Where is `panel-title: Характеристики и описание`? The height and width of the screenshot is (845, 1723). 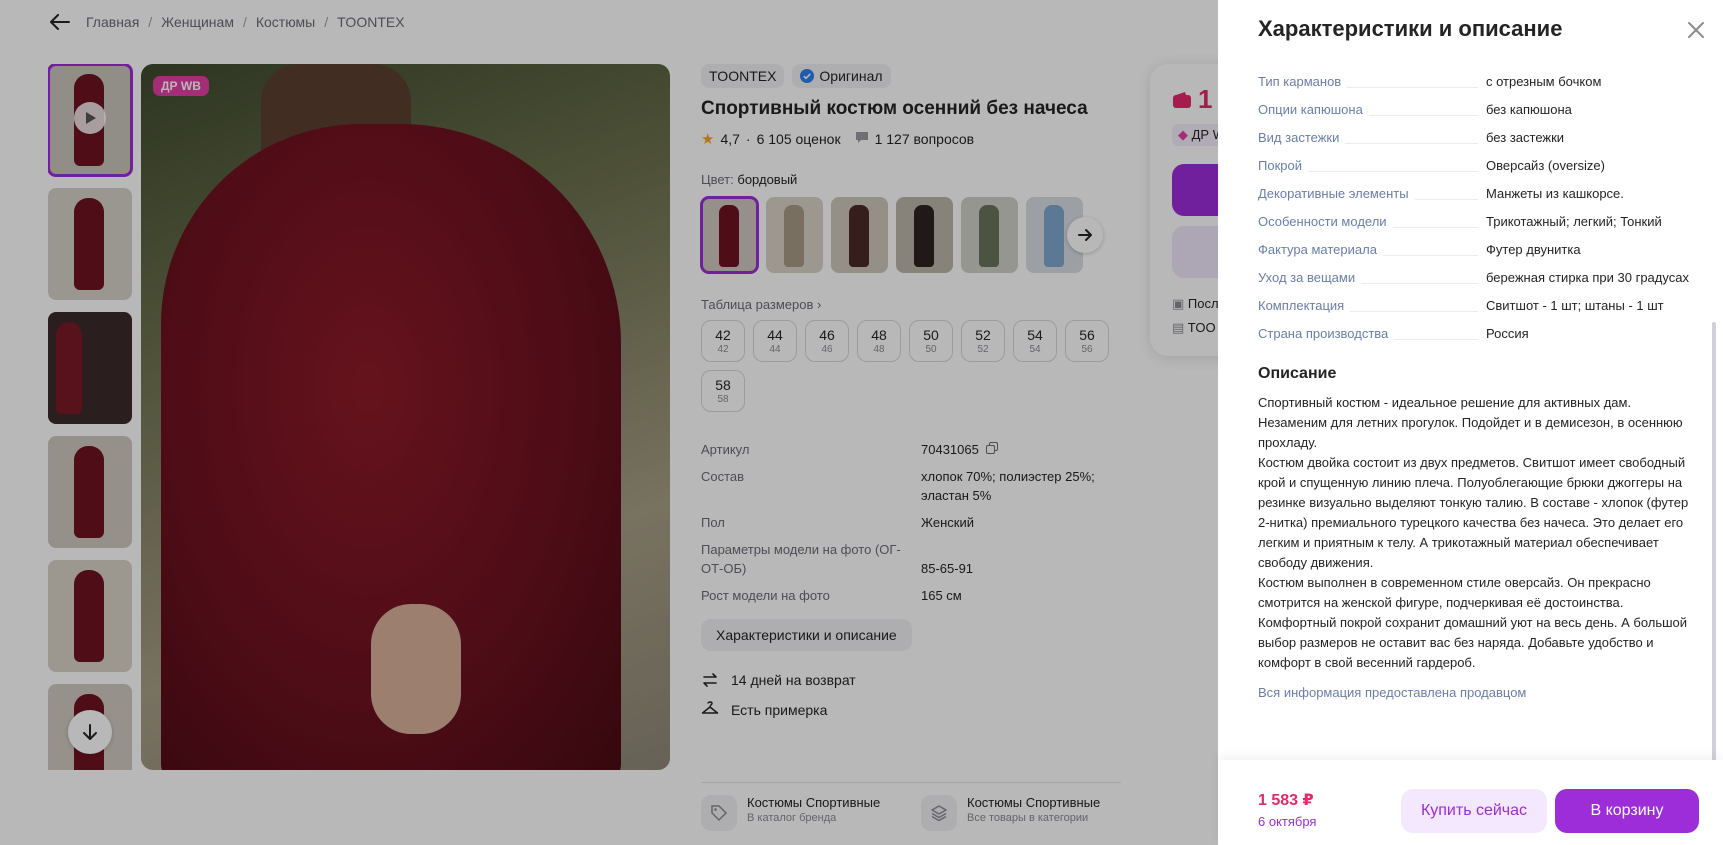 panel-title: Характеристики и описание is located at coordinates (1410, 28).